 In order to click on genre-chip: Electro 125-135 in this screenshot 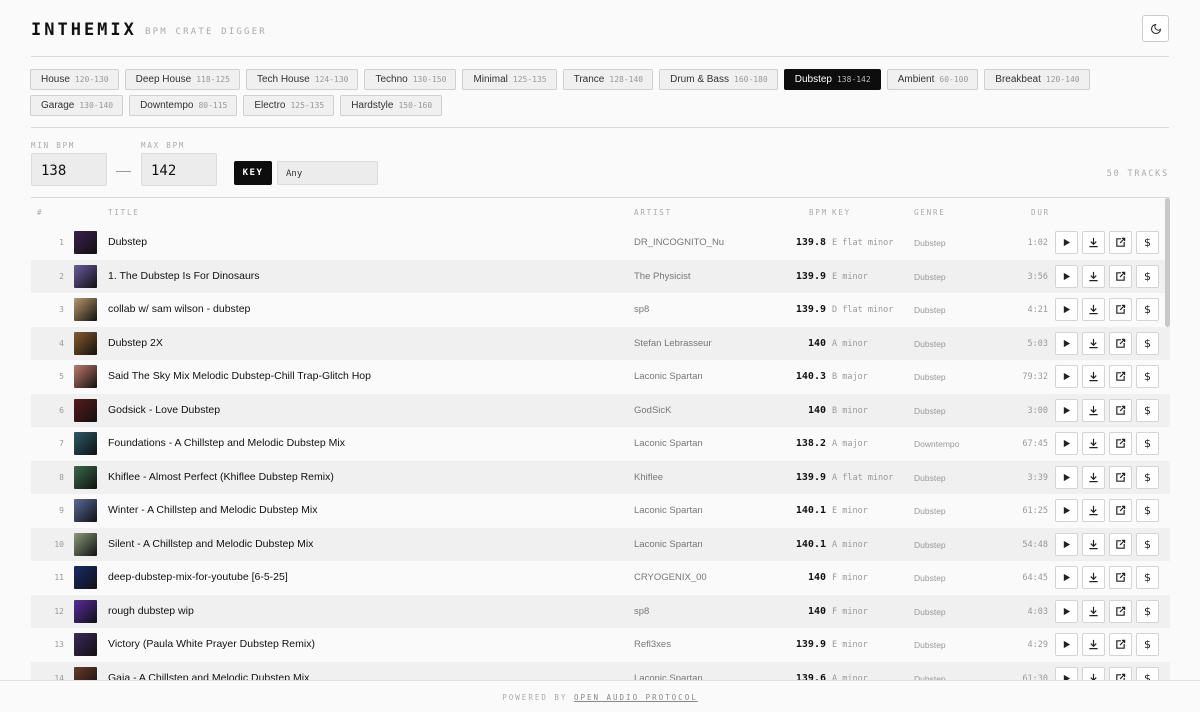, I will do `click(289, 105)`.